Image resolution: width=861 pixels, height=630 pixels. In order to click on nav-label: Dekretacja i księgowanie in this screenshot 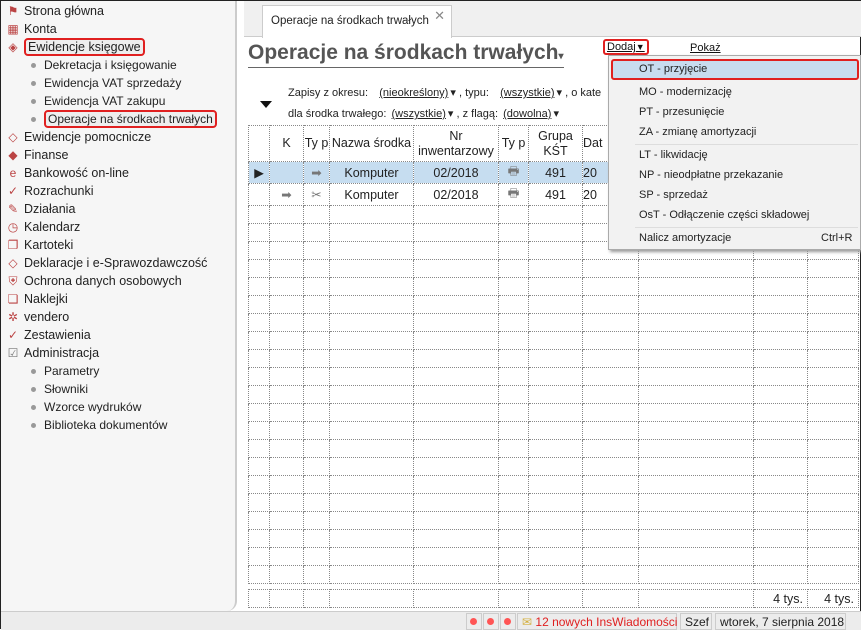, I will do `click(110, 65)`.